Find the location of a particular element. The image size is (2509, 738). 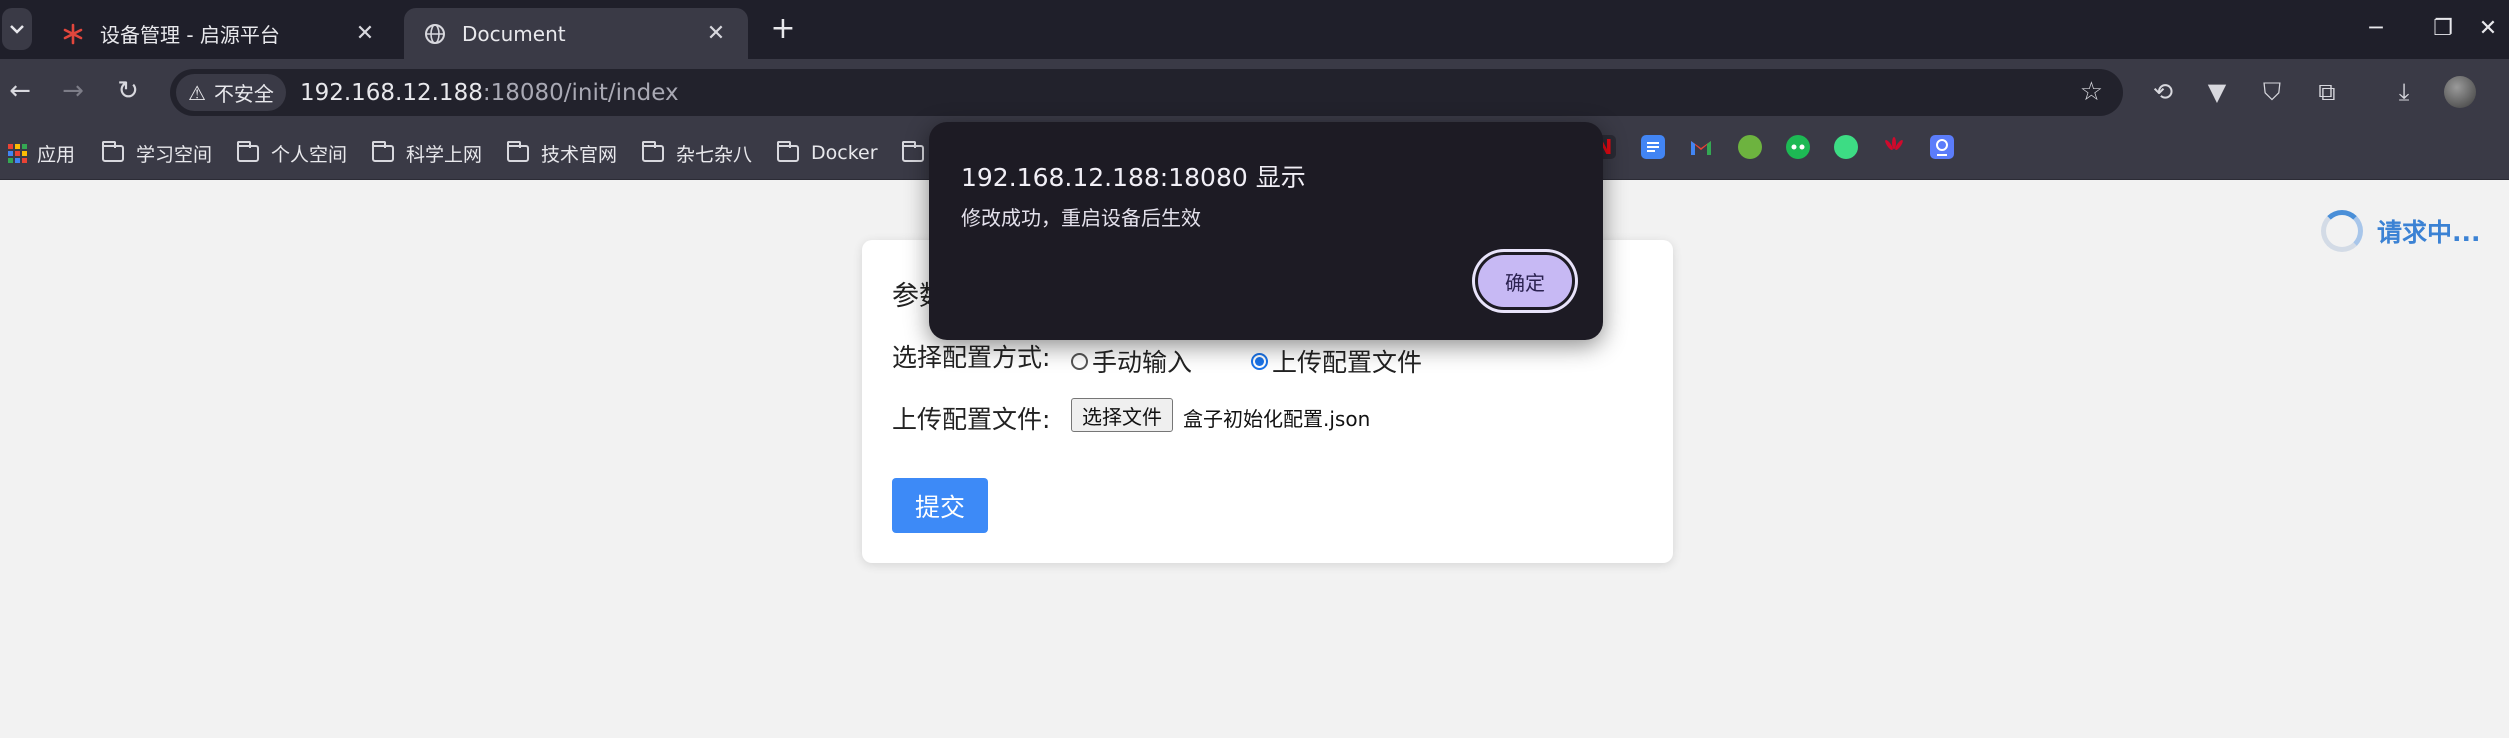

url-path: :18080/init/index is located at coordinates (580, 92).